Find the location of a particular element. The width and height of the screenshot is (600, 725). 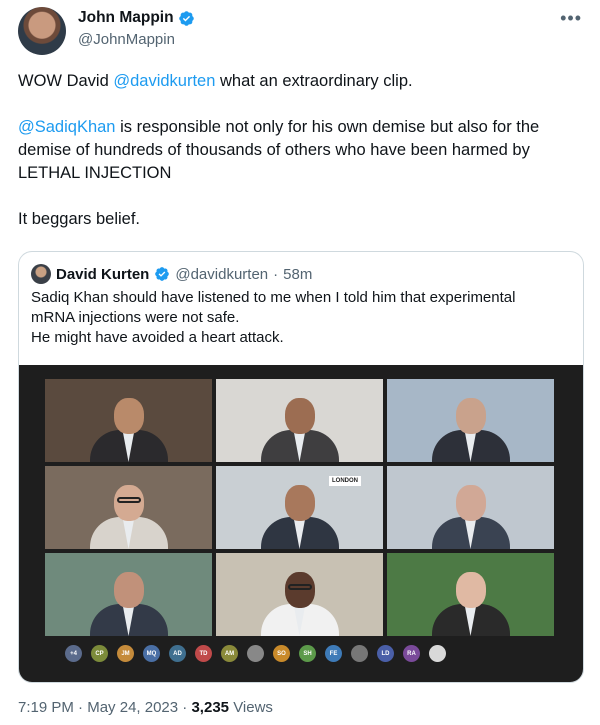

tweet-footer: 7:19 PM · May 24, 2023 · 3,235 Views is located at coordinates (145, 707).